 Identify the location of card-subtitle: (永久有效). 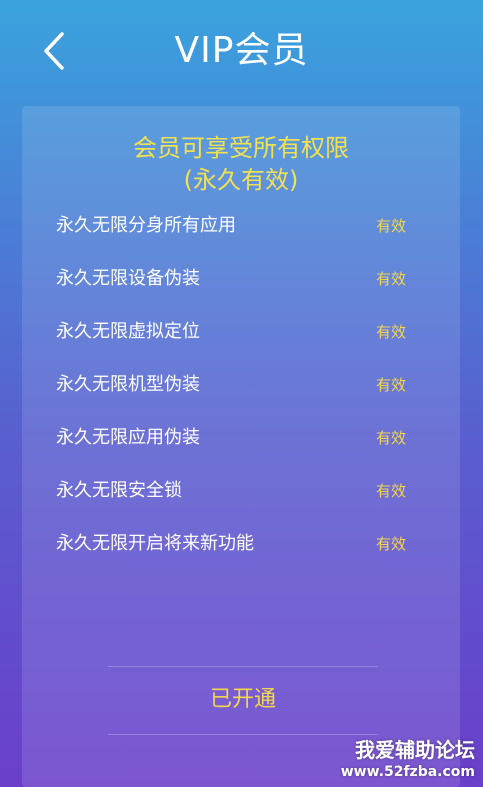
(241, 180).